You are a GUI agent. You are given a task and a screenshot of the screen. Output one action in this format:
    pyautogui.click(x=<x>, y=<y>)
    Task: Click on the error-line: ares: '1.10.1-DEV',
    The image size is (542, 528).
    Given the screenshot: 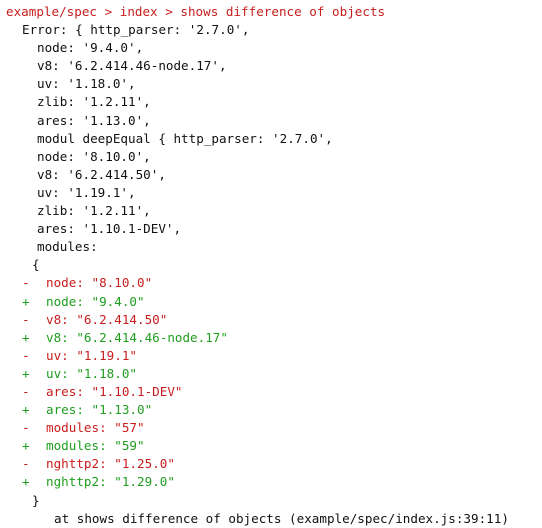 What is the action you would take?
    pyautogui.click(x=109, y=229)
    